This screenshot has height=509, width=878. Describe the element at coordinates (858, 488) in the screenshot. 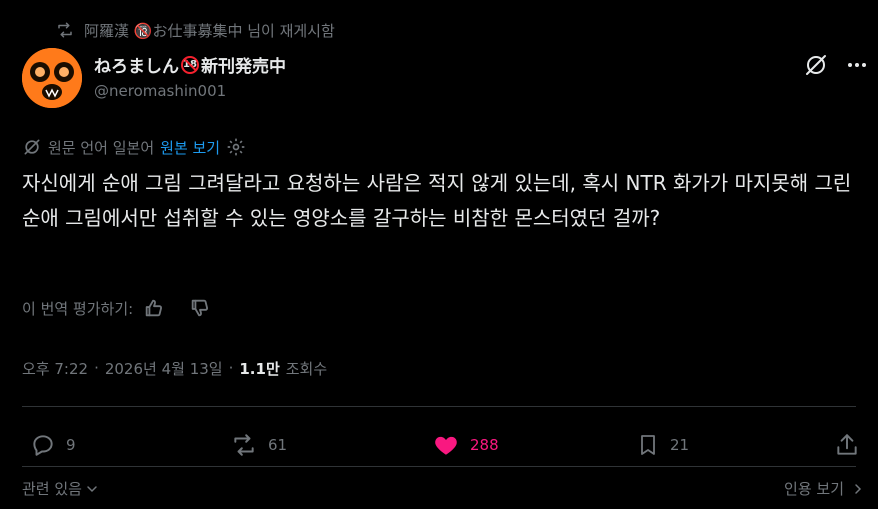

I see `chevron-right-icon` at that location.